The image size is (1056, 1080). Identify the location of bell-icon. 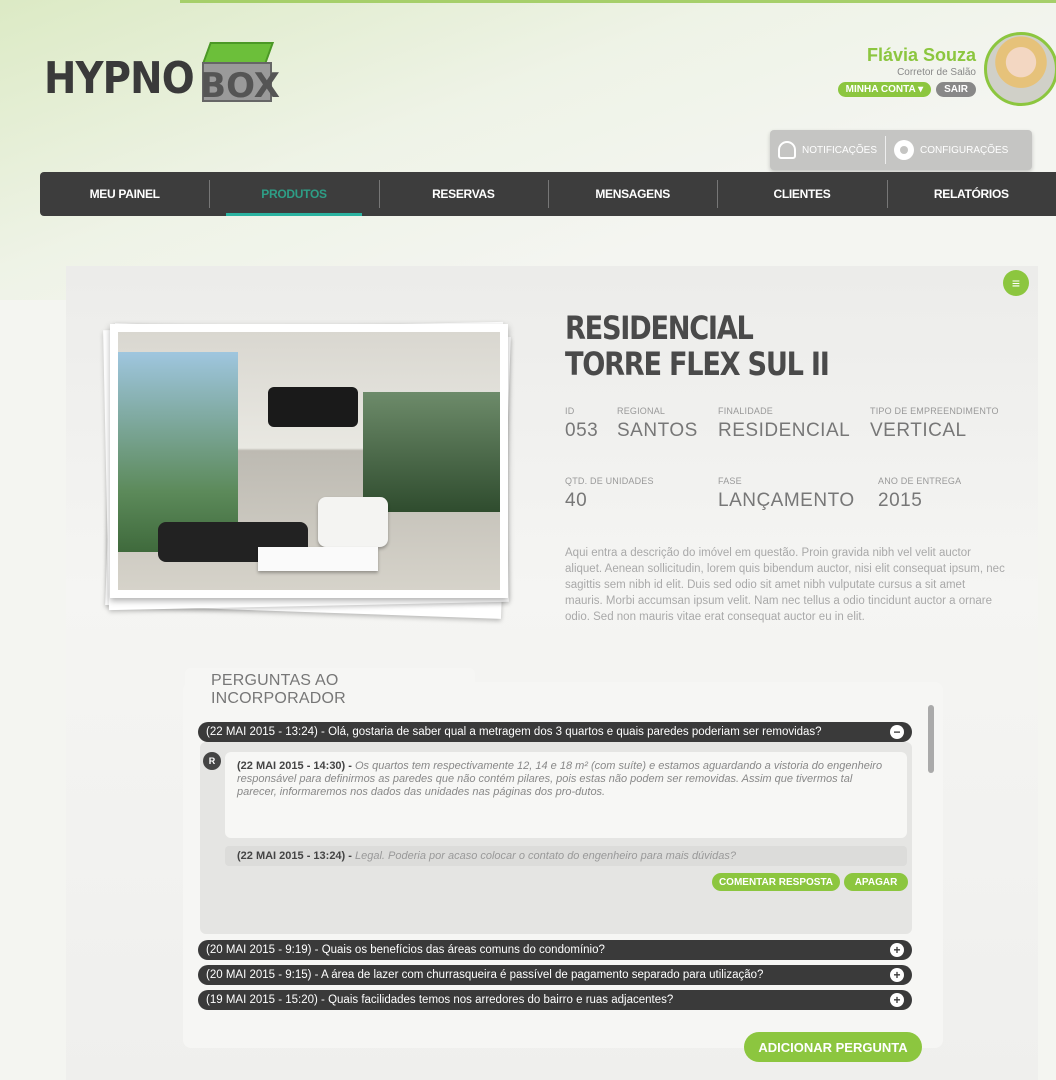
(787, 150).